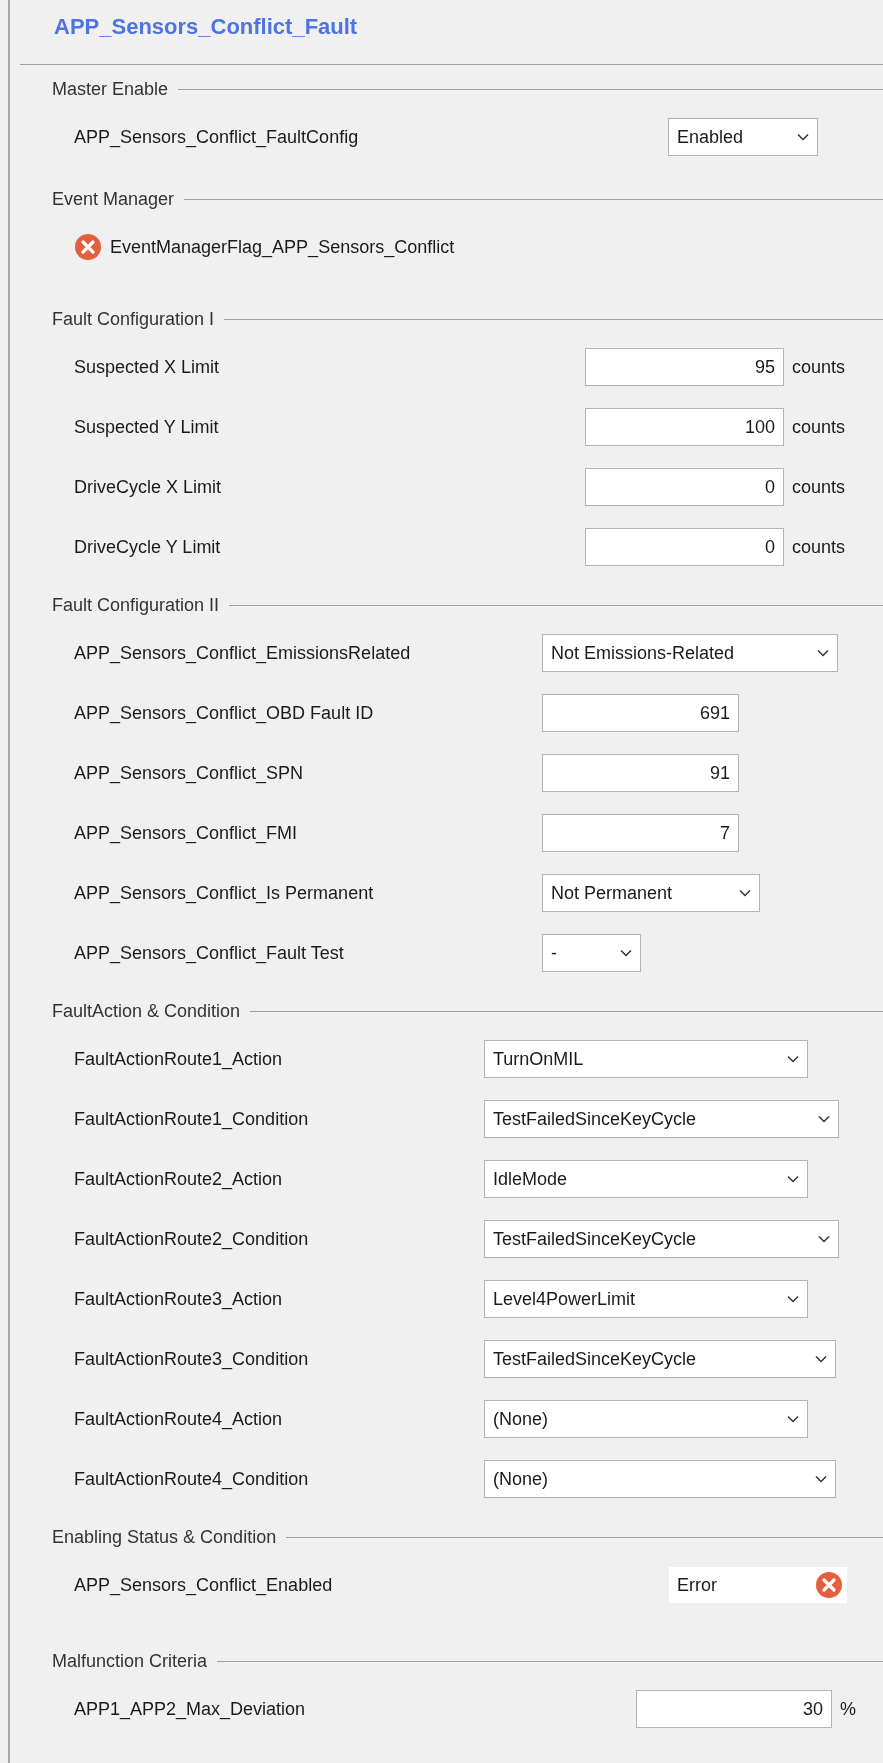 The image size is (883, 1763). What do you see at coordinates (178, 1298) in the screenshot?
I see `field-label: FaultActionRoute3_Action` at bounding box center [178, 1298].